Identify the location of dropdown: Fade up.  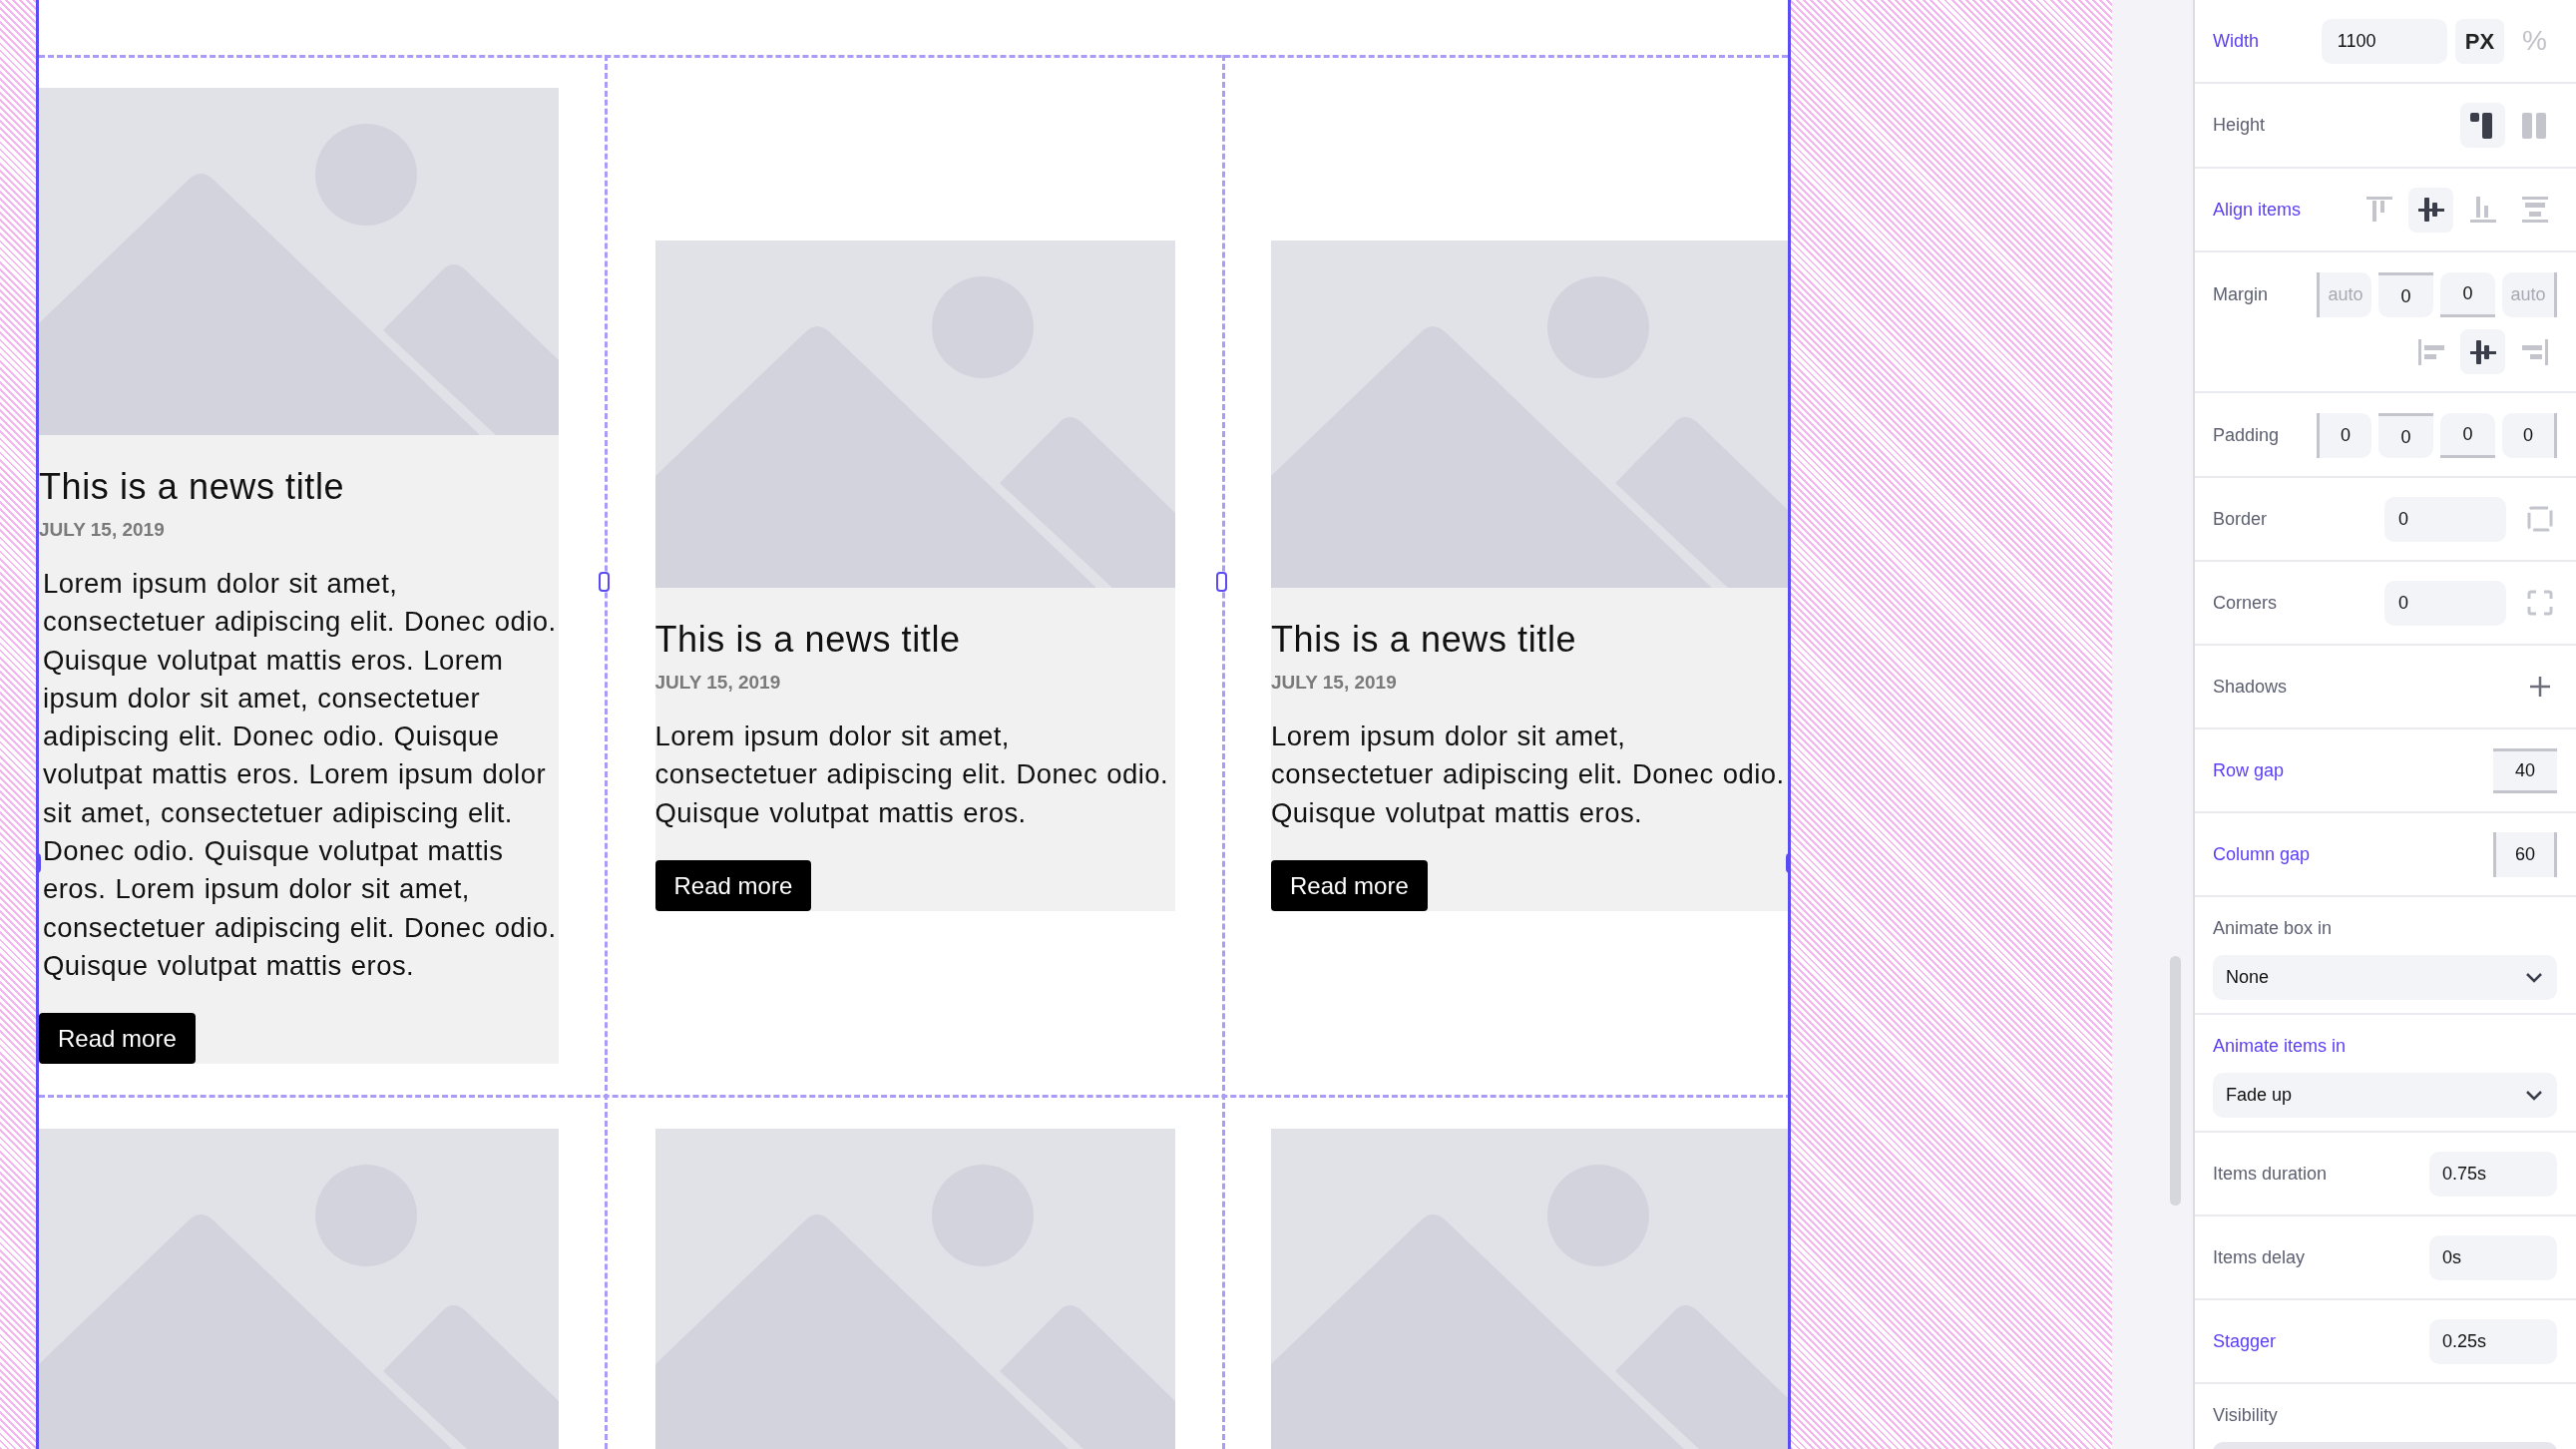
(2385, 1095).